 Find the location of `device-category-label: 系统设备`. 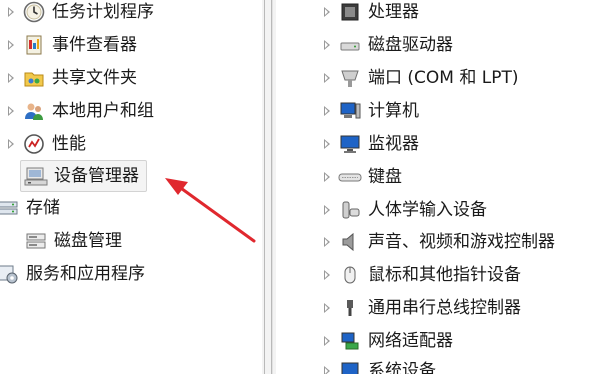

device-category-label: 系统设备 is located at coordinates (402, 367).